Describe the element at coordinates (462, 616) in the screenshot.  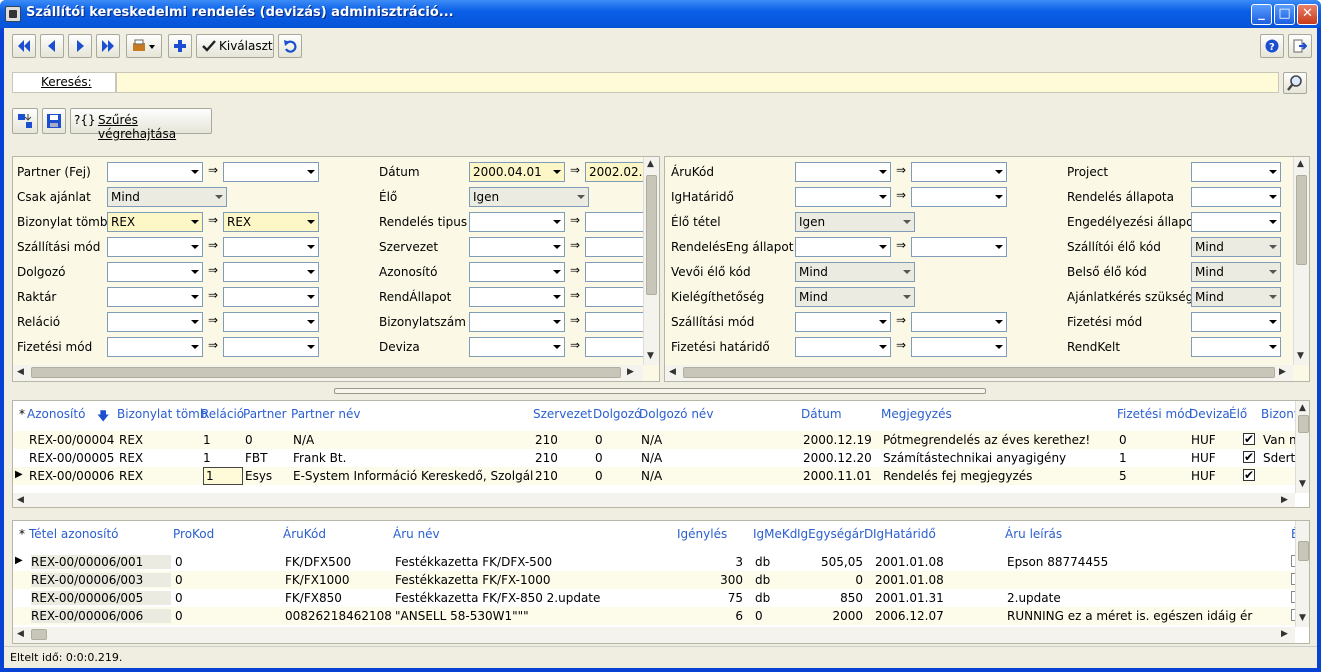
I see `item-cell-arunev: "ANSELL 58-530W1"""` at that location.